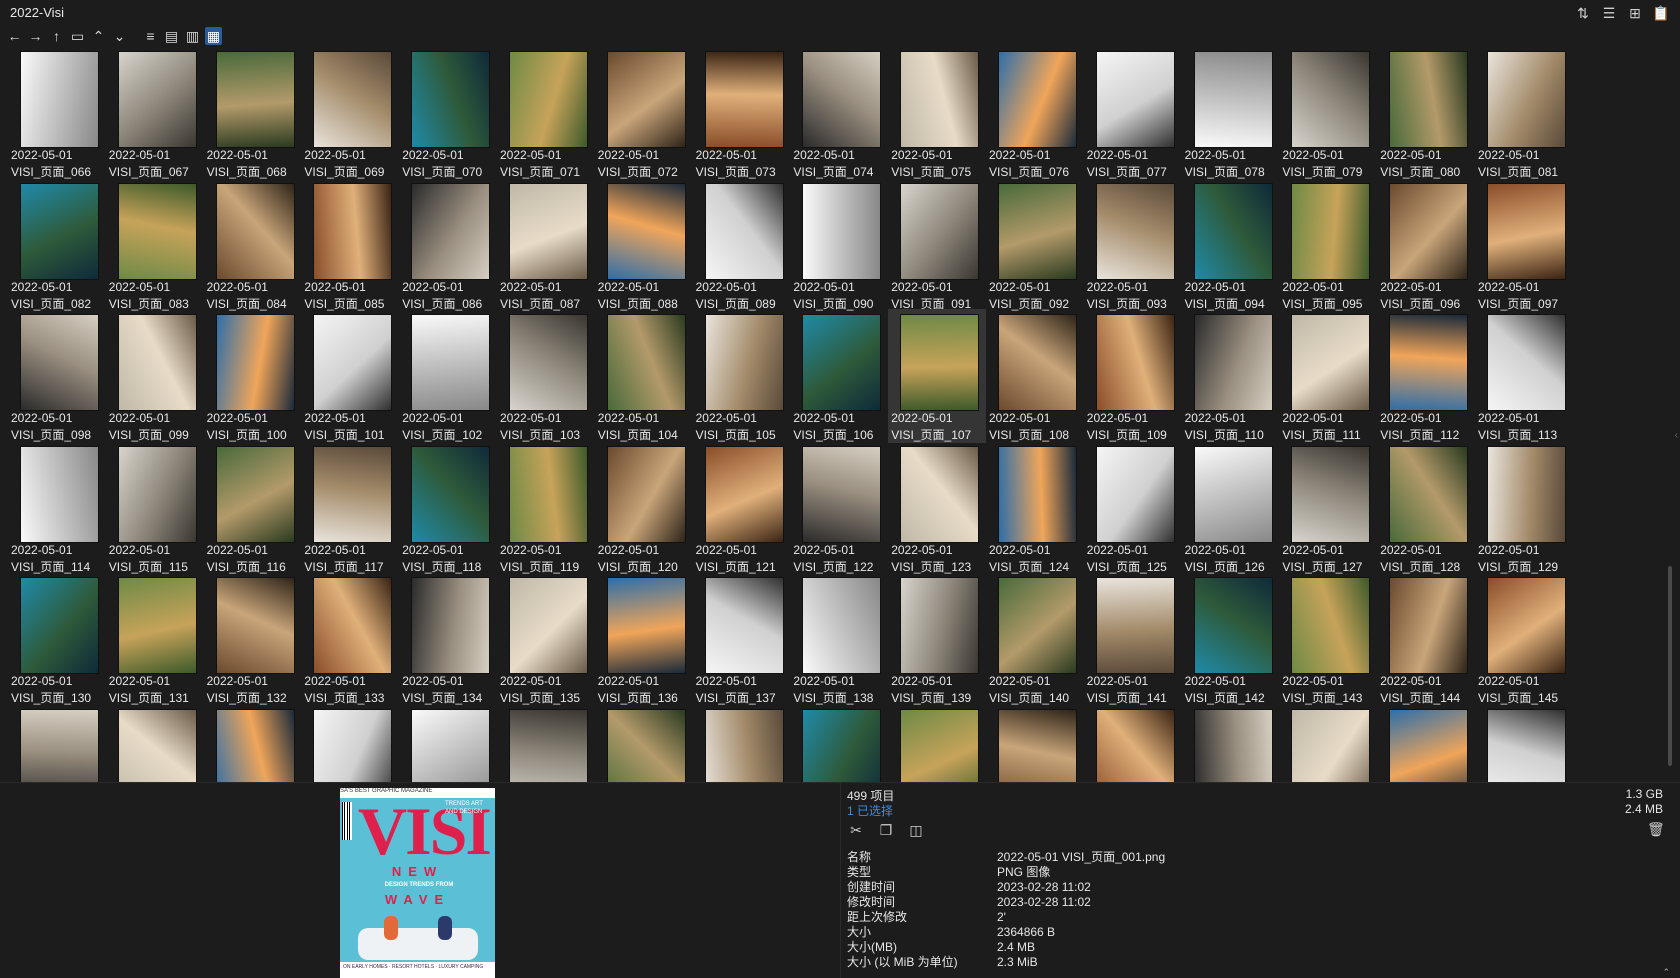 The width and height of the screenshot is (1680, 978). I want to click on file-item: 2022-05-01VISI_页面_161, so click(1524, 743).